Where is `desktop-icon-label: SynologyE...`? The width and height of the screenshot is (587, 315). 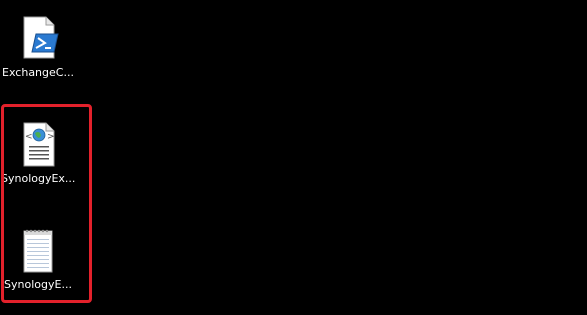 desktop-icon-label: SynologyE... is located at coordinates (38, 284).